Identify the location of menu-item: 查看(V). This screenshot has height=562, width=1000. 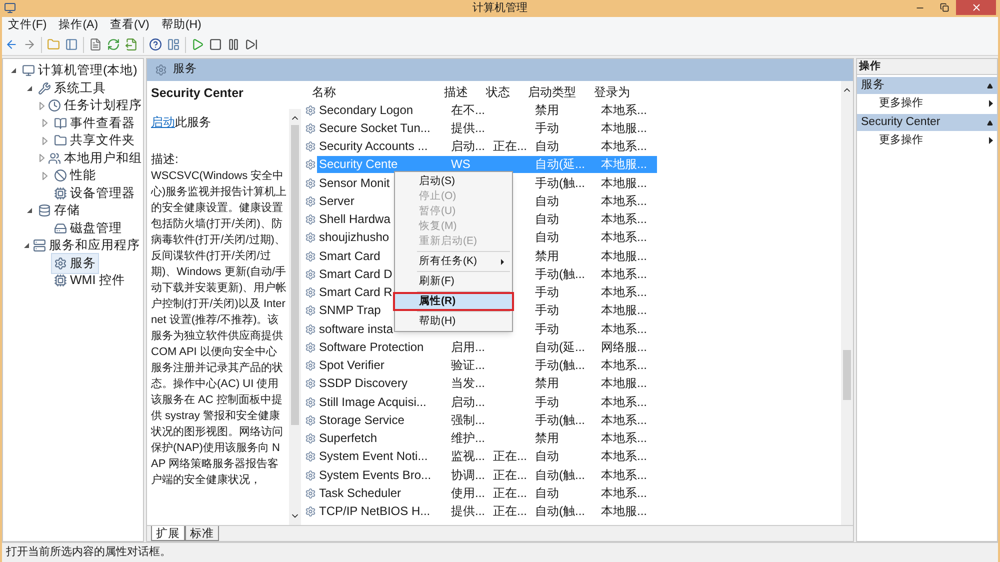
(130, 25).